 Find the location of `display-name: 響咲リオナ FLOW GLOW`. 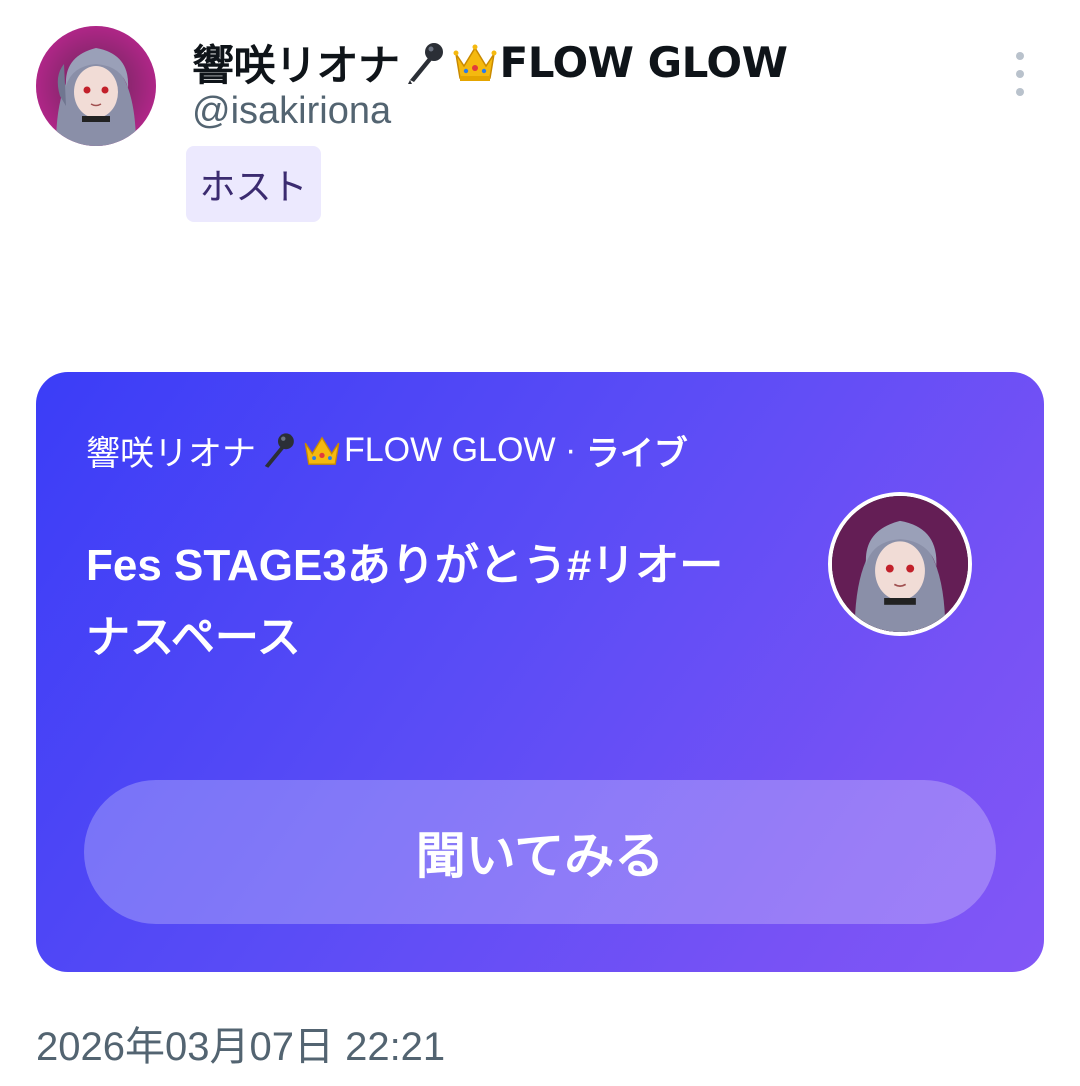

display-name: 響咲リオナ FLOW GLOW is located at coordinates (490, 62).